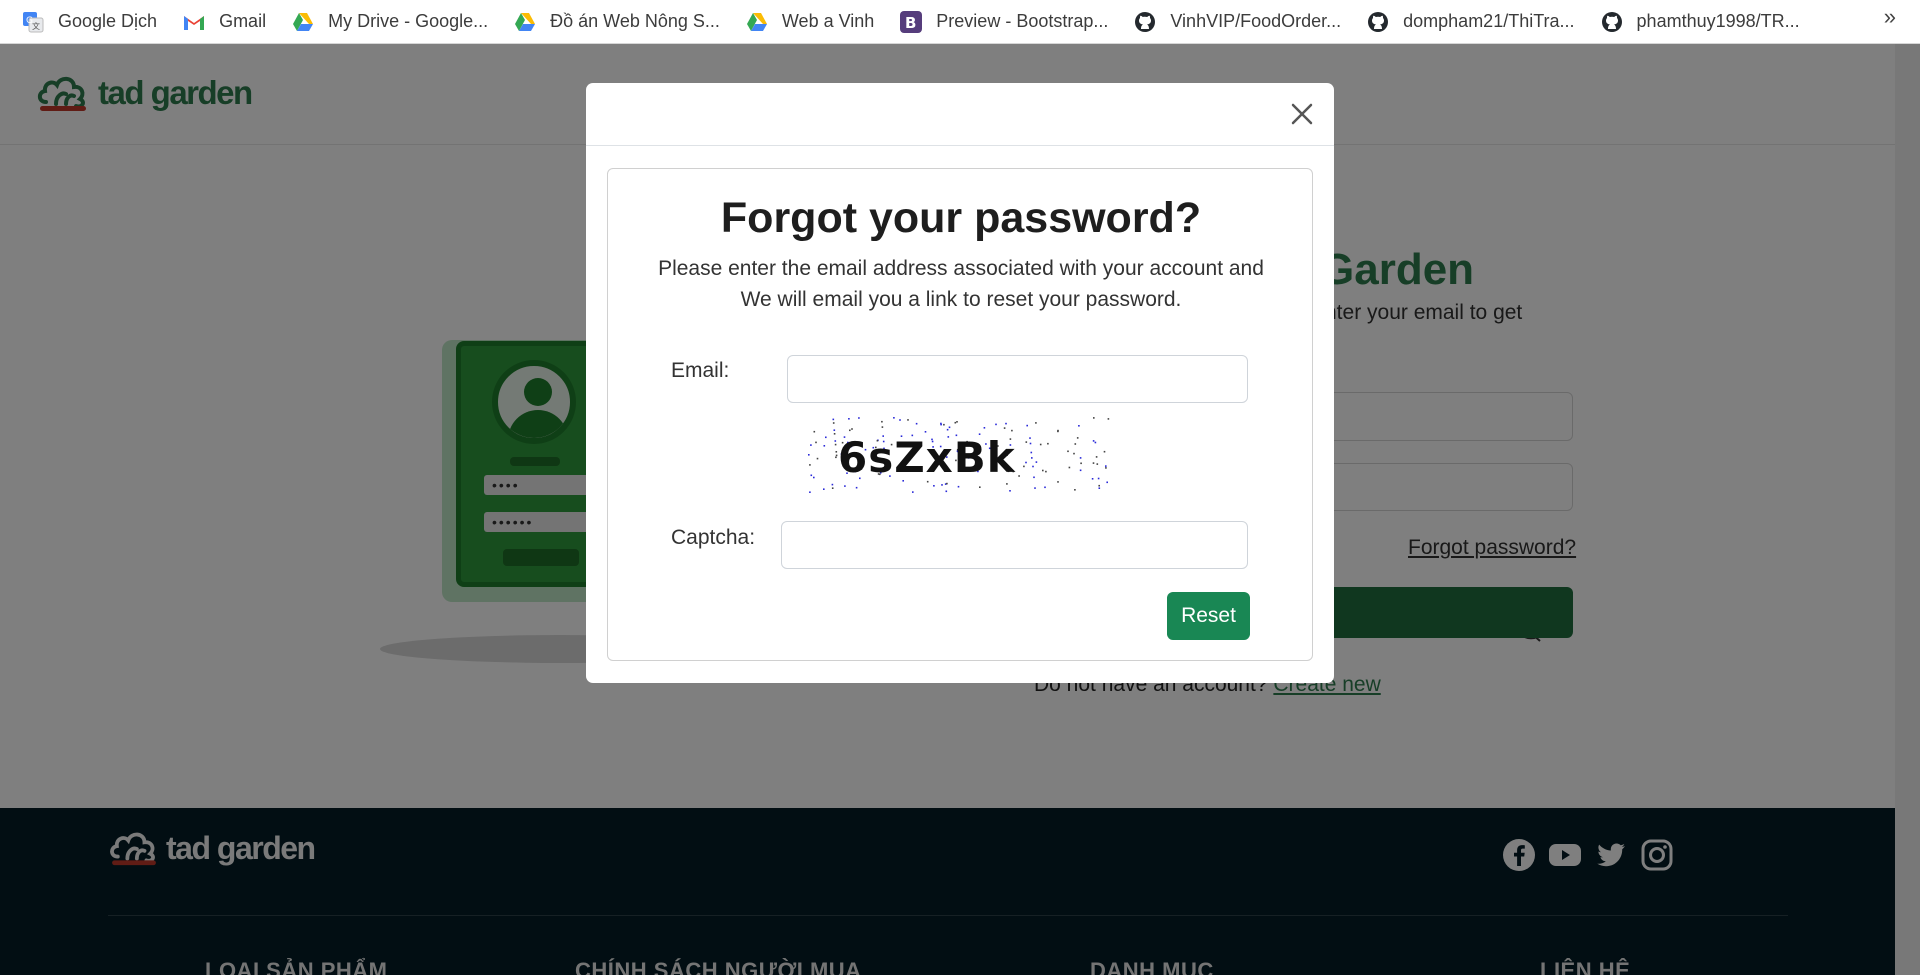 The height and width of the screenshot is (975, 1920). Describe the element at coordinates (927, 457) in the screenshot. I see `captcha-text: 6sZxBk` at that location.